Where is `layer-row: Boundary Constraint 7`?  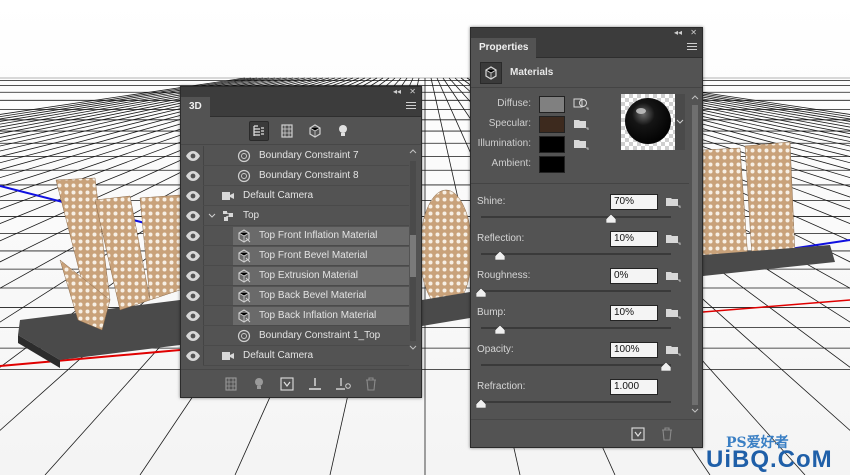 layer-row: Boundary Constraint 7 is located at coordinates (295, 156).